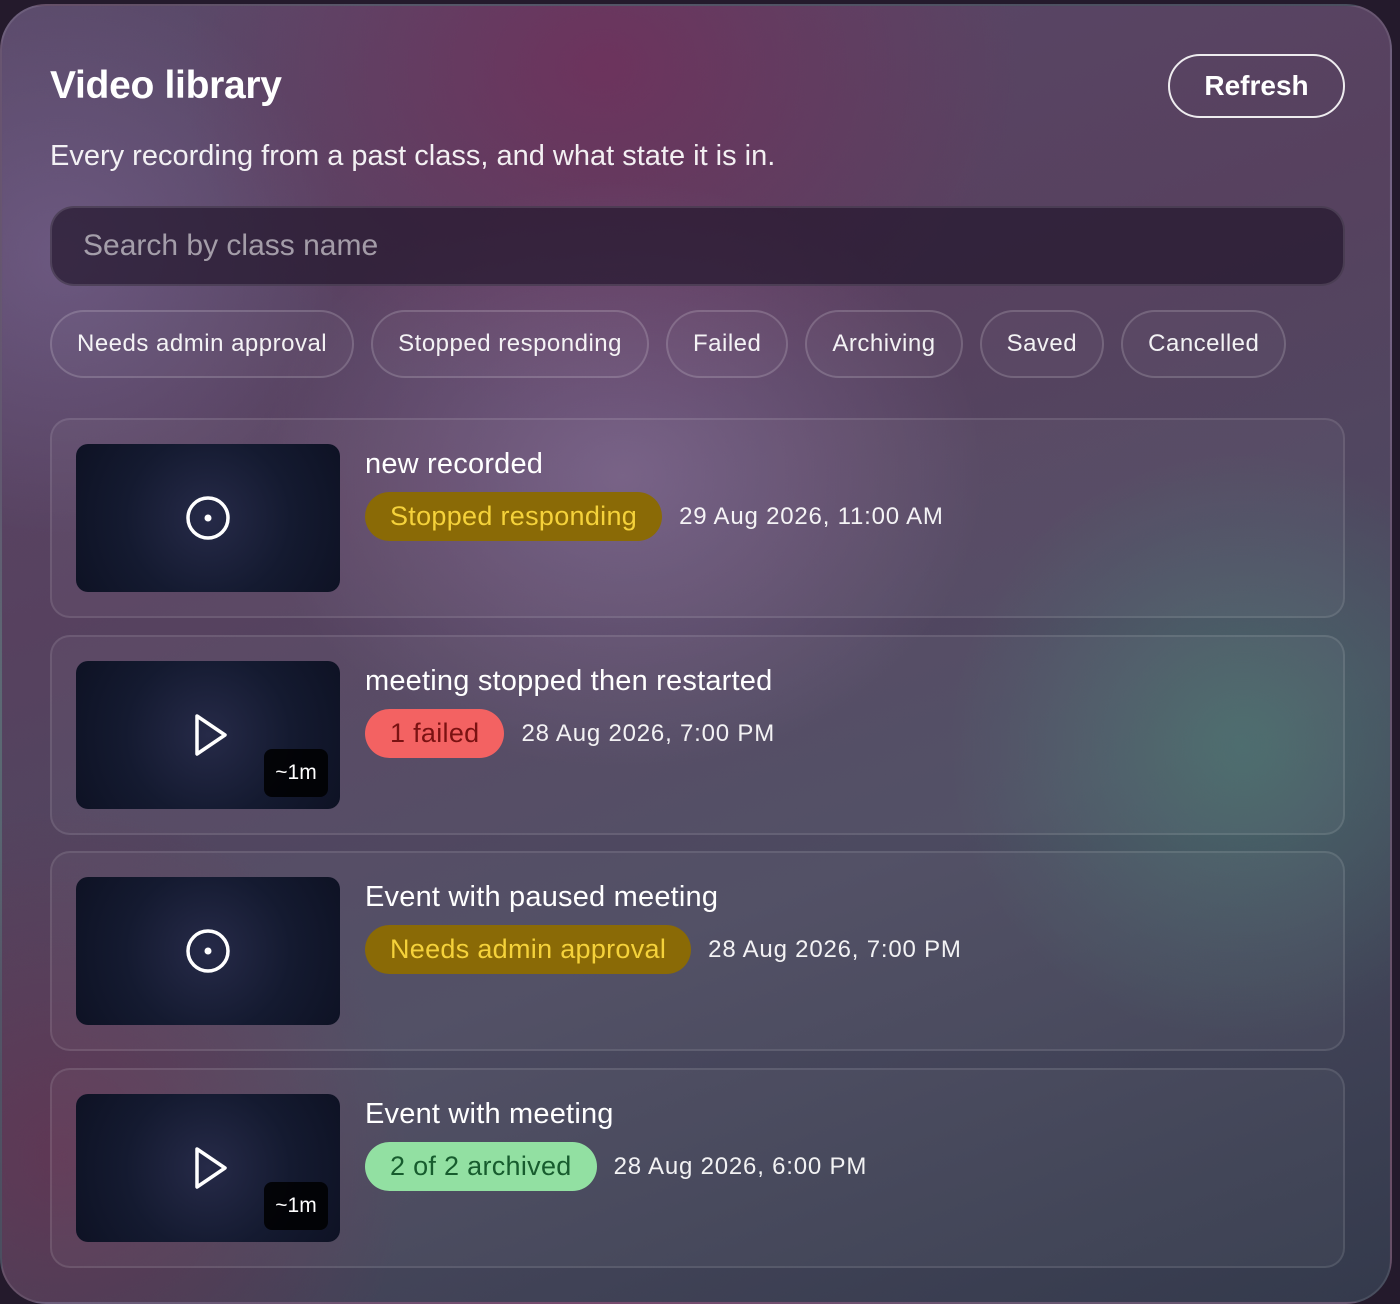  What do you see at coordinates (1204, 344) in the screenshot?
I see `filter-cancelled: Cancelled` at bounding box center [1204, 344].